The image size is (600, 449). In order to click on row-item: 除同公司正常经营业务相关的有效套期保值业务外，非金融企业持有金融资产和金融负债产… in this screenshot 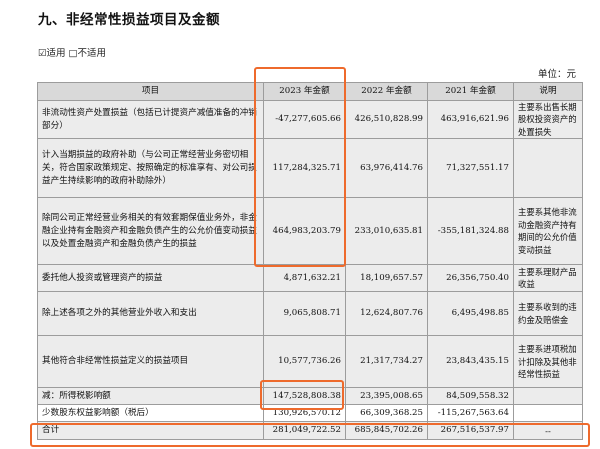, I will do `click(150, 231)`.